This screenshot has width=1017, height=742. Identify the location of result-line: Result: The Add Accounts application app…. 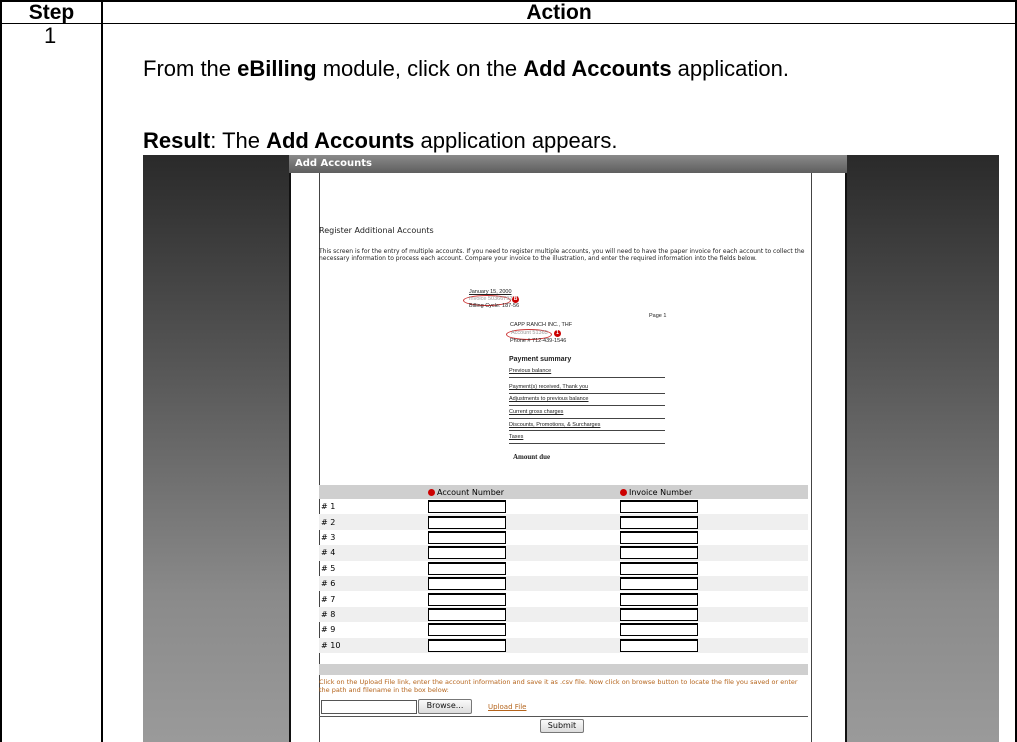
(380, 141).